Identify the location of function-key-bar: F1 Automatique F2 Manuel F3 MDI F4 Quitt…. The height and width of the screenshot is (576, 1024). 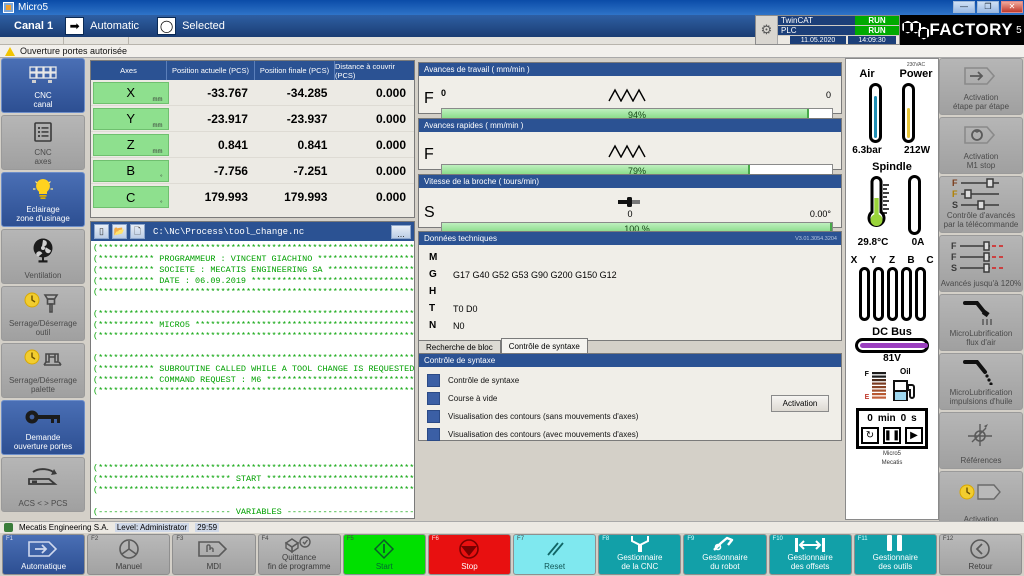
(512, 554).